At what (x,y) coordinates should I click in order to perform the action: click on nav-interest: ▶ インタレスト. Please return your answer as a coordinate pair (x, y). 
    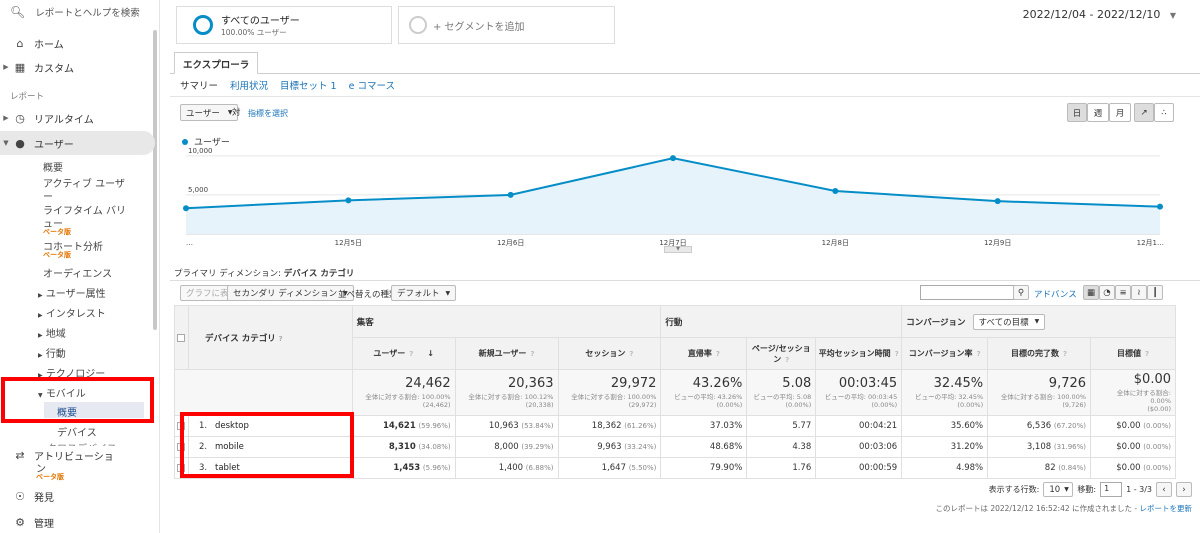
    Looking at the image, I should click on (72, 312).